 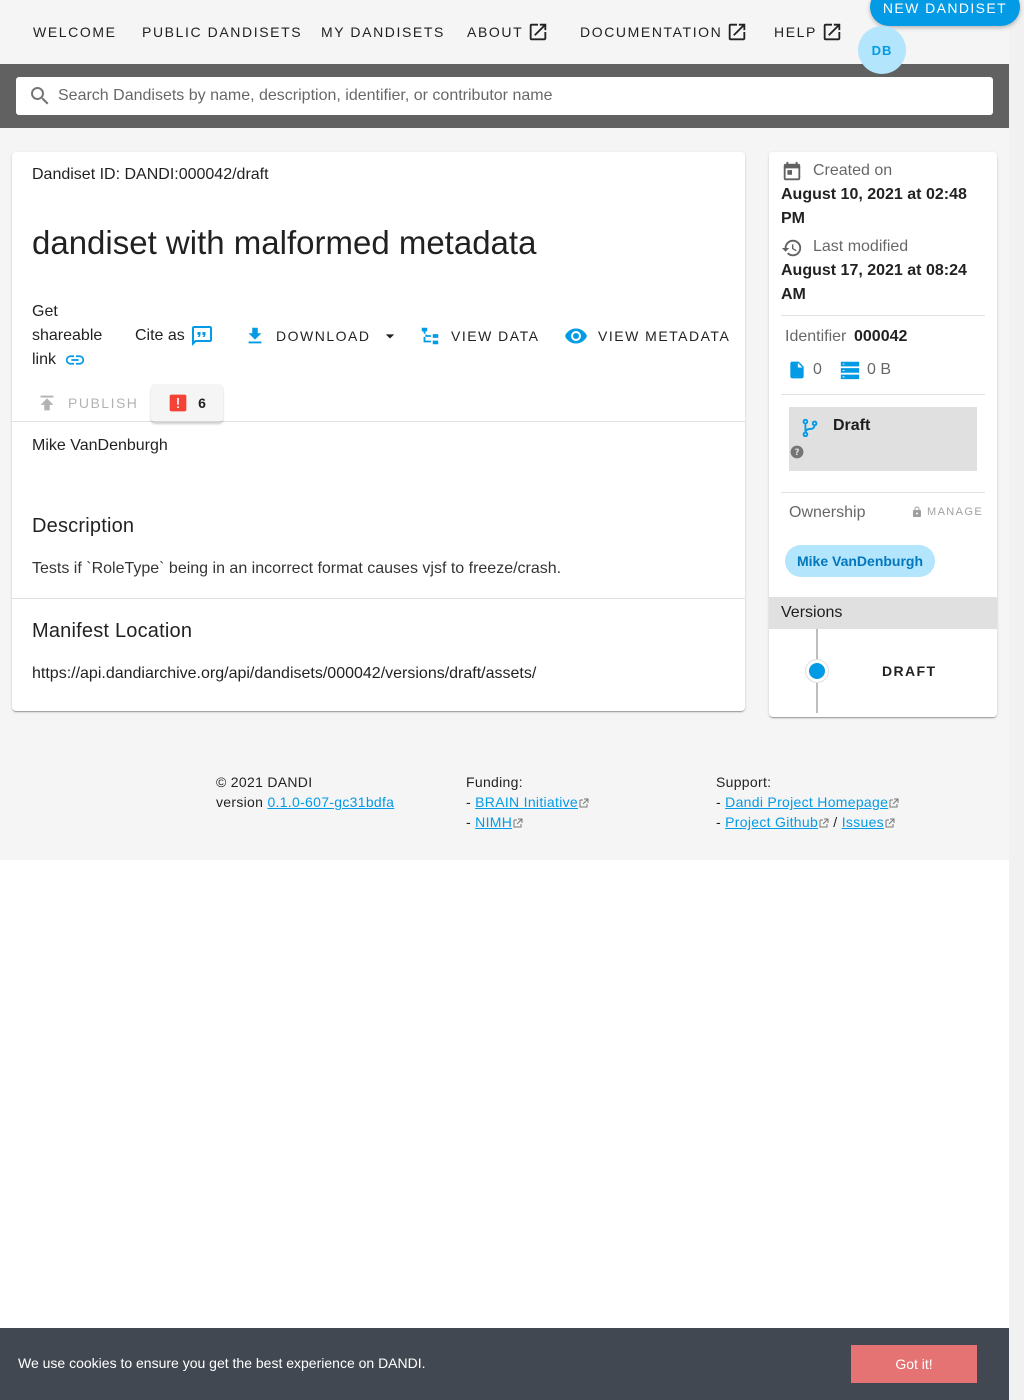 What do you see at coordinates (495, 32) in the screenshot?
I see `nav-about-label: ABOUT` at bounding box center [495, 32].